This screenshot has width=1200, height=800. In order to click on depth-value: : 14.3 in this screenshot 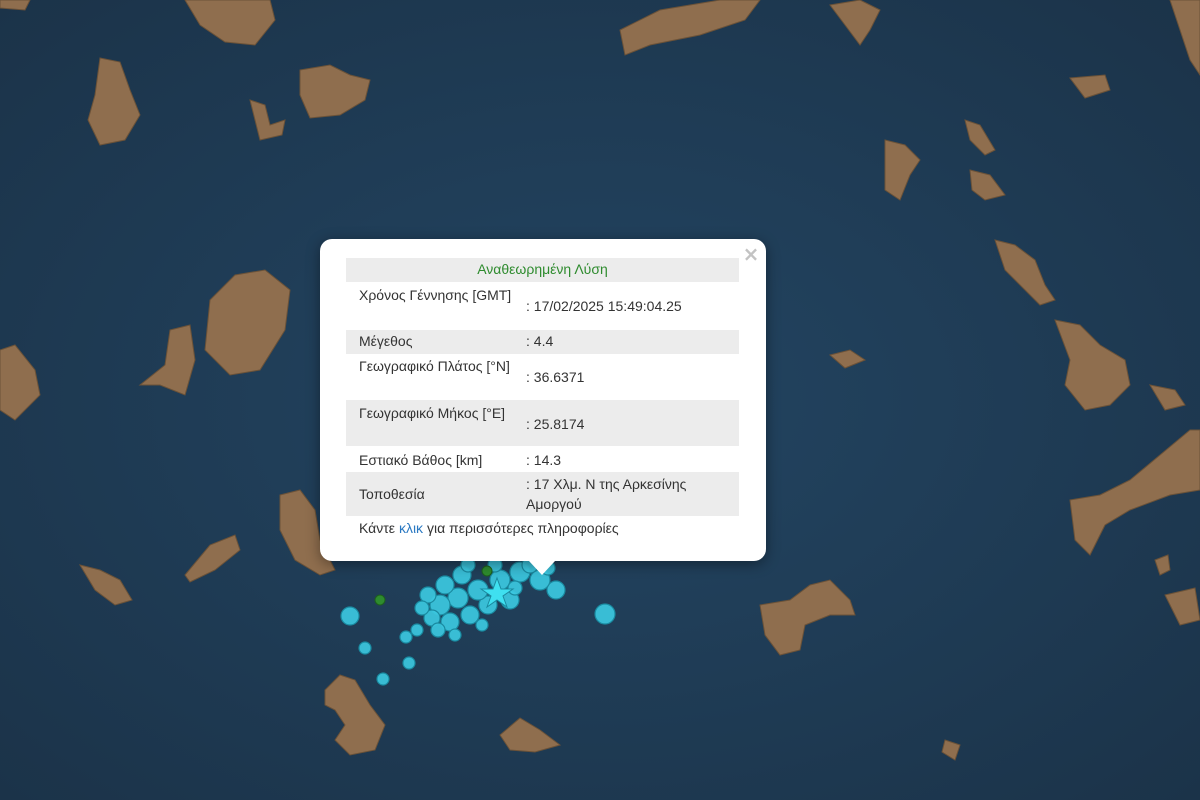, I will do `click(544, 460)`.